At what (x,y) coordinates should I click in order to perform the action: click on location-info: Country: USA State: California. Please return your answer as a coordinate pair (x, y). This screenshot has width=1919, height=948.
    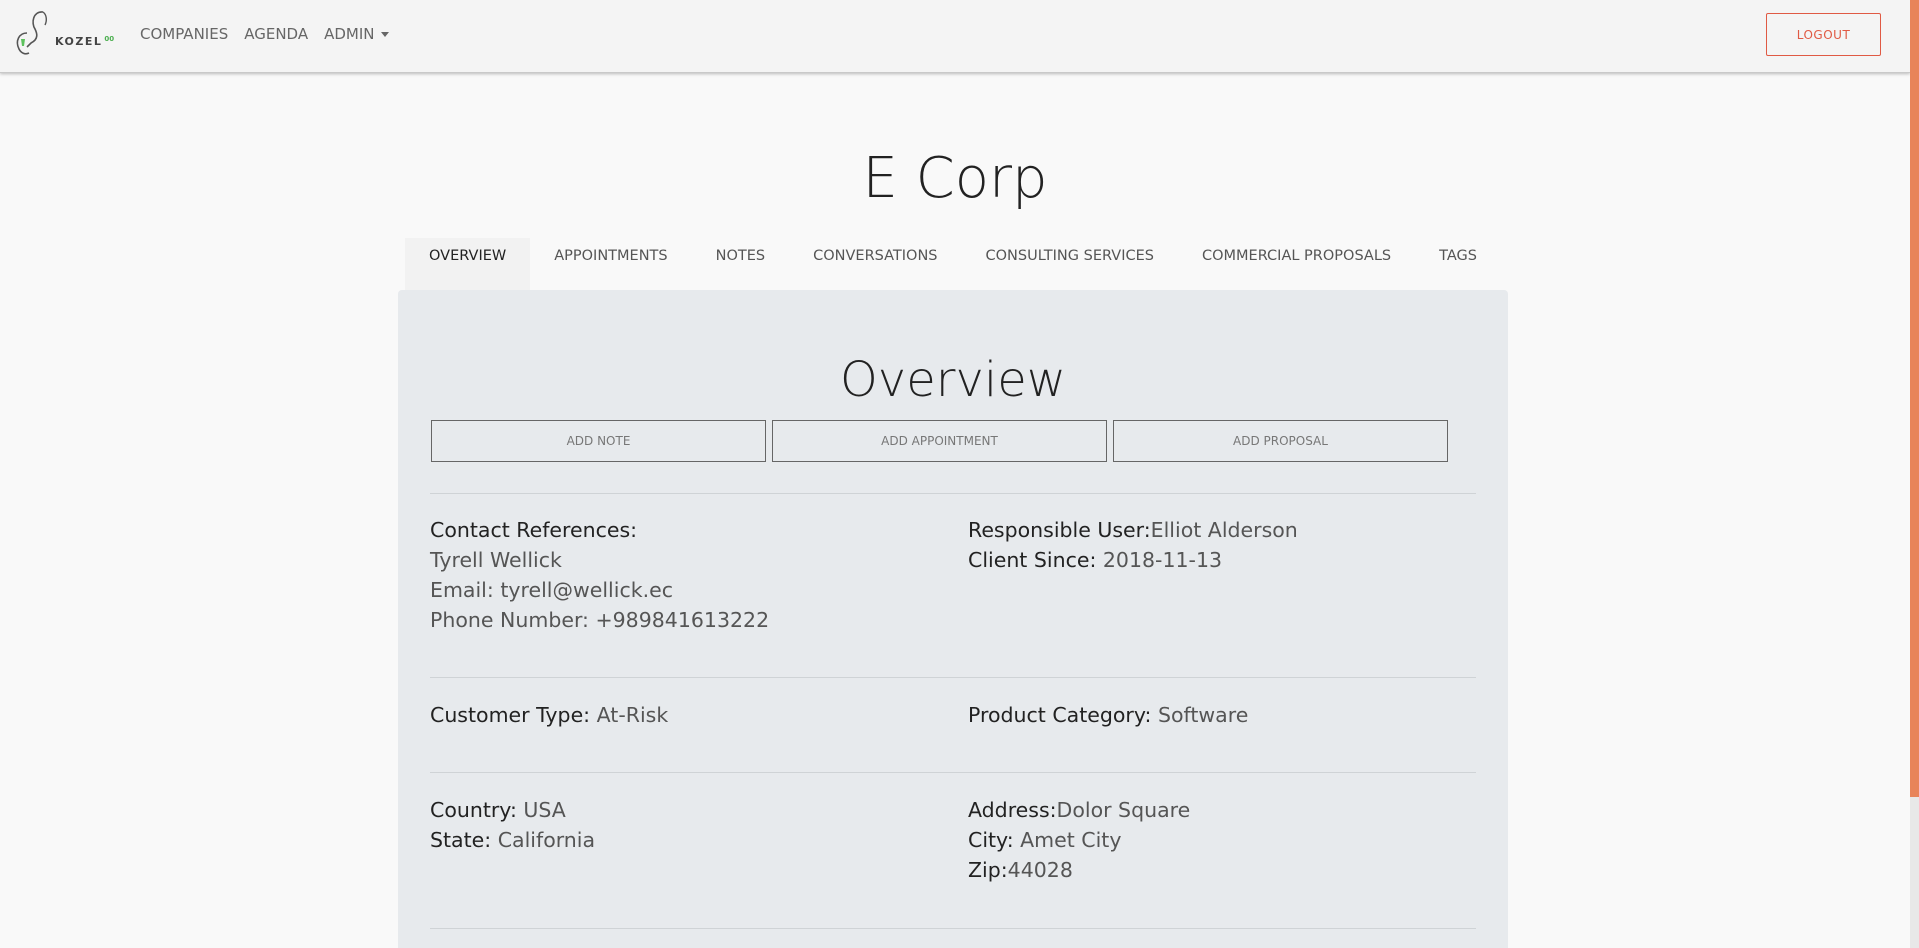
    Looking at the image, I should click on (512, 825).